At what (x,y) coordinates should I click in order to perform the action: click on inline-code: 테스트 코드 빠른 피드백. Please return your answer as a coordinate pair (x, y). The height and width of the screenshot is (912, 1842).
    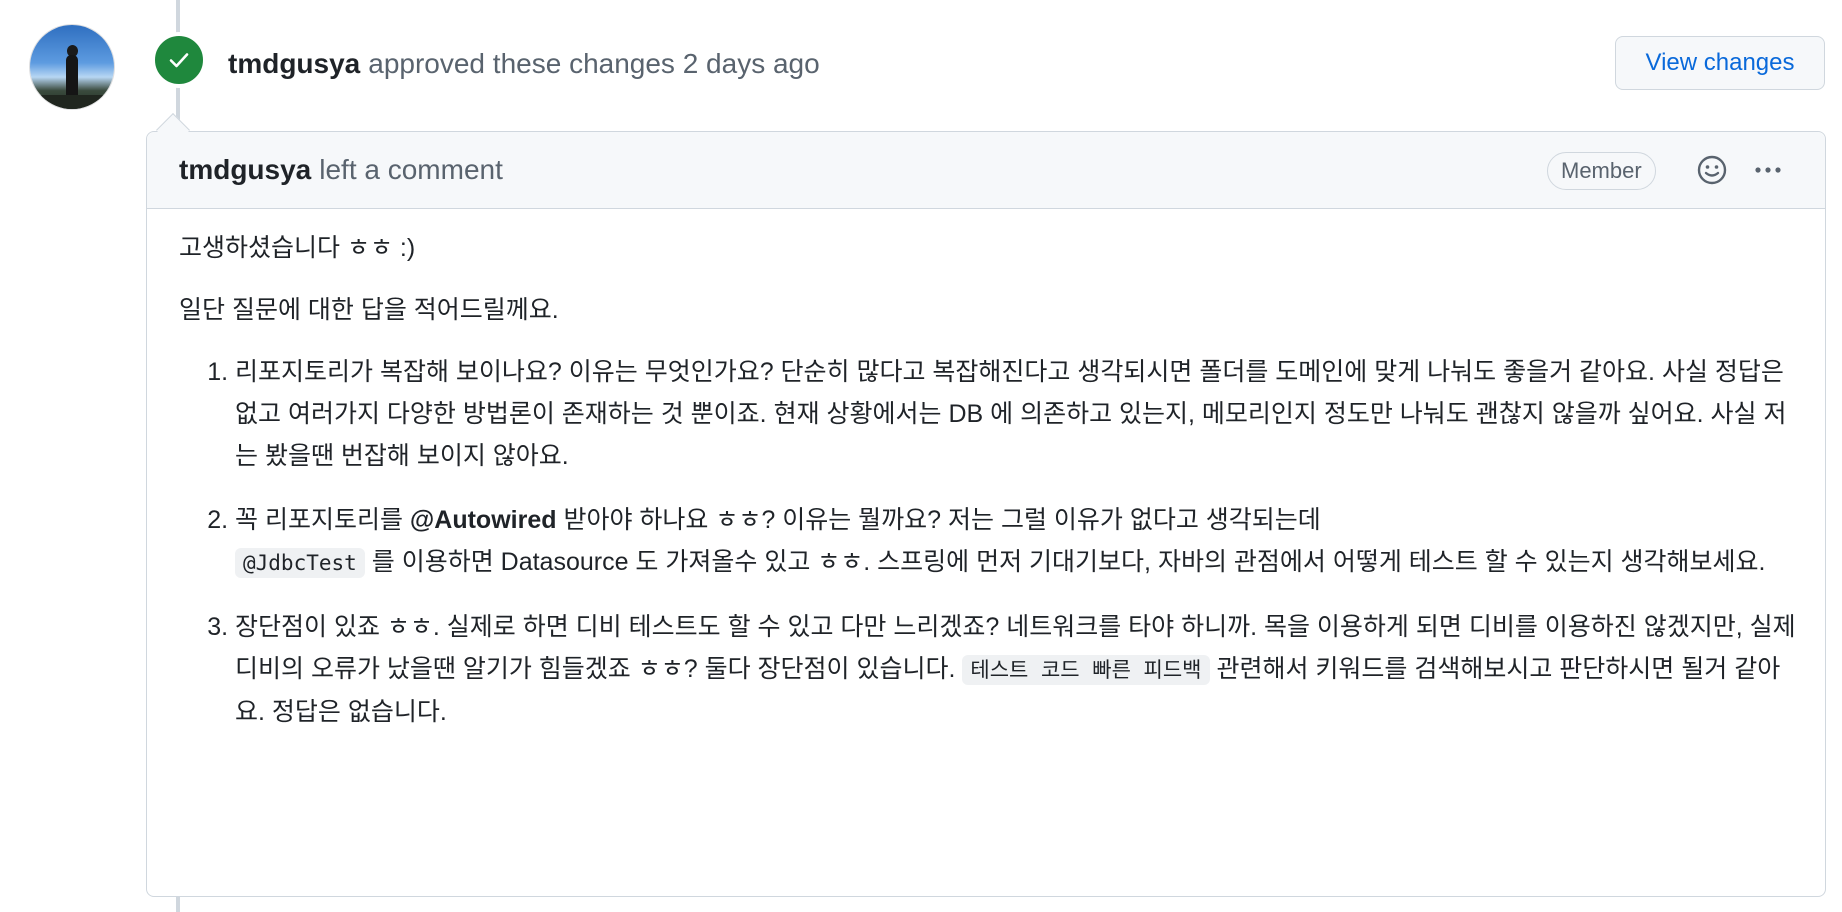
    Looking at the image, I should click on (1086, 670).